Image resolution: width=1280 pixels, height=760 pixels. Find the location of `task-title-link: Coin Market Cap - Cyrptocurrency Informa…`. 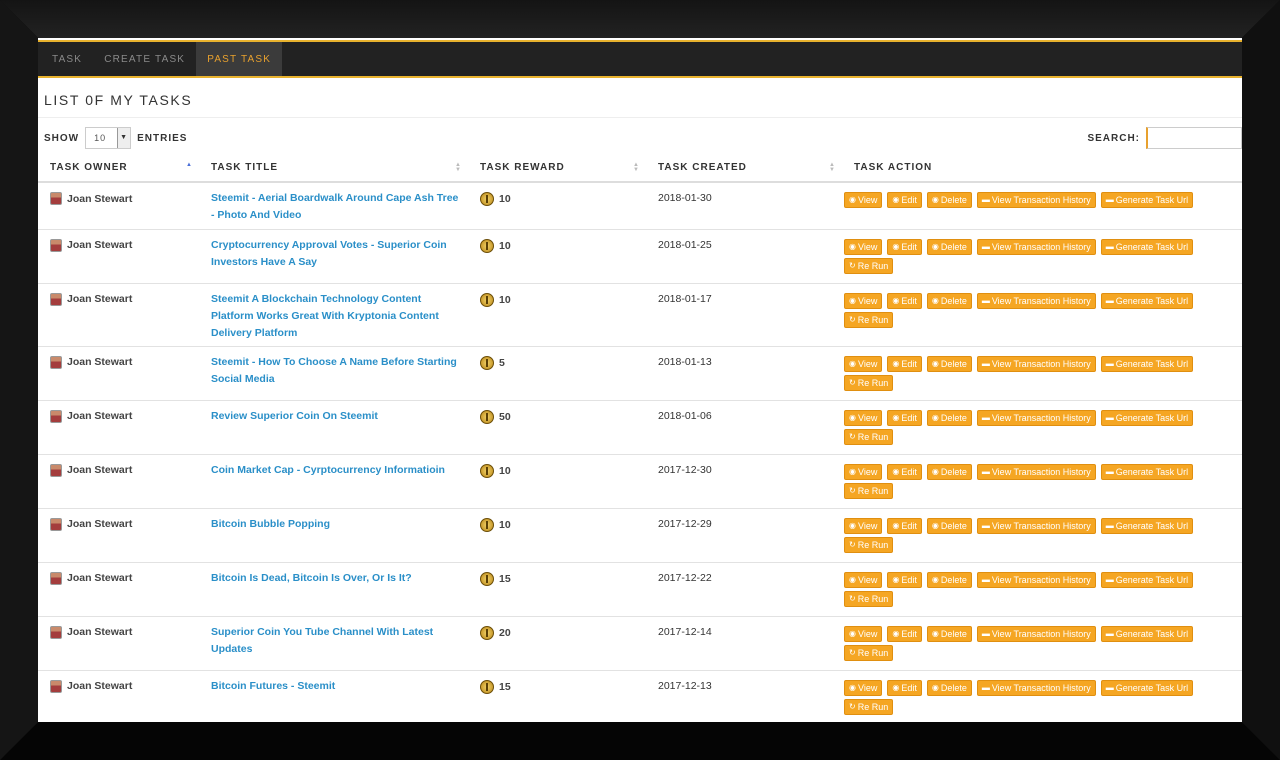

task-title-link: Coin Market Cap - Cyrptocurrency Informa… is located at coordinates (336, 470).